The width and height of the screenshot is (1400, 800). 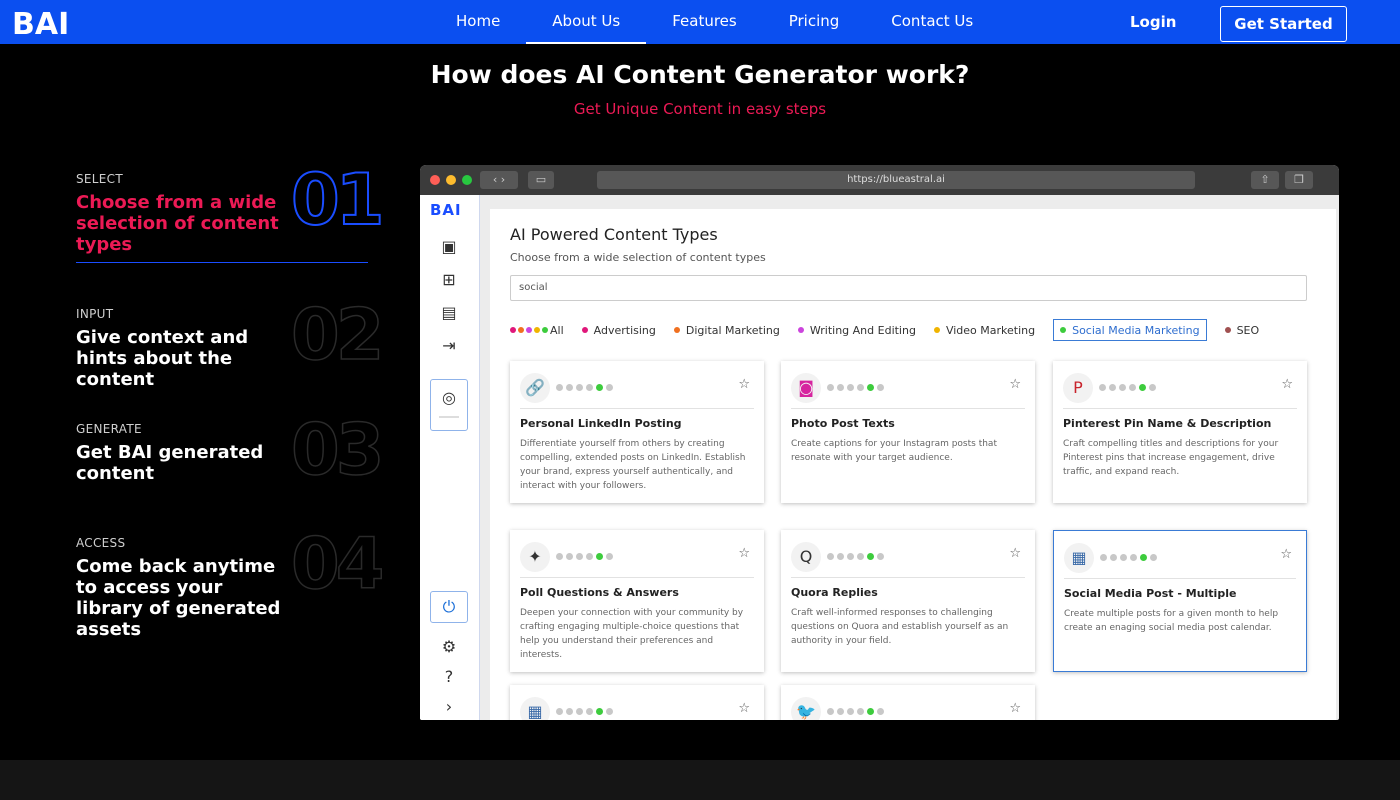 I want to click on close-dot-icon, so click(x=435, y=180).